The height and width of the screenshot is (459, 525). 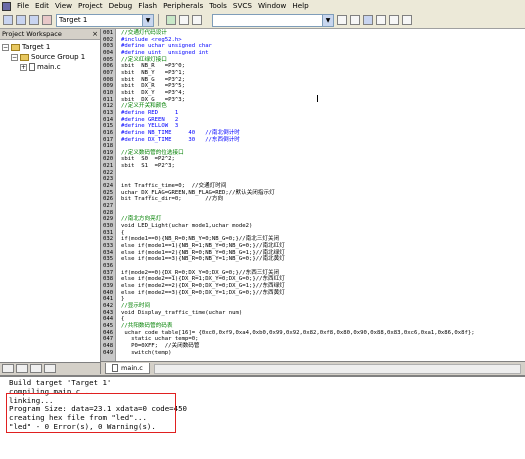 I want to click on line-text: #define uint unsigned int, so click(x=165, y=52).